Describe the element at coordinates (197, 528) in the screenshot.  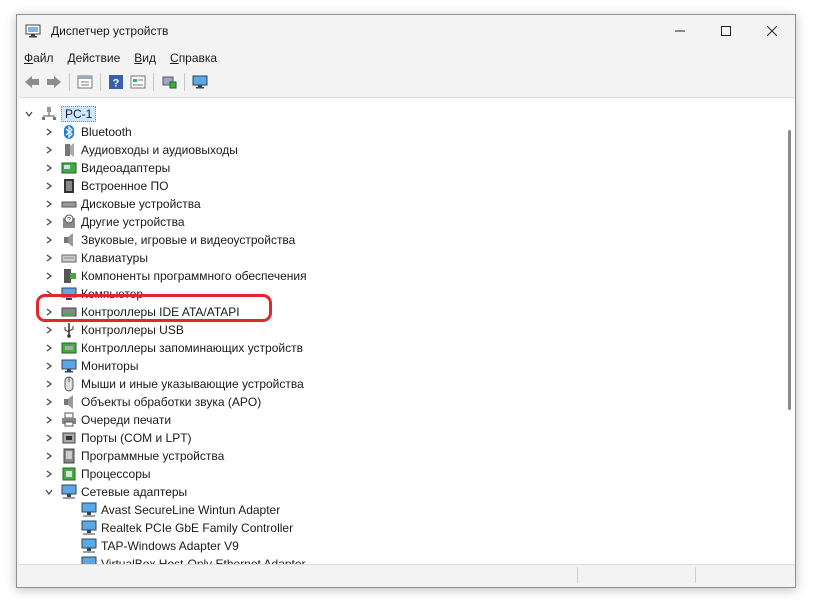
I see `device-label: Realtek PCIe GbE Family Controller` at that location.